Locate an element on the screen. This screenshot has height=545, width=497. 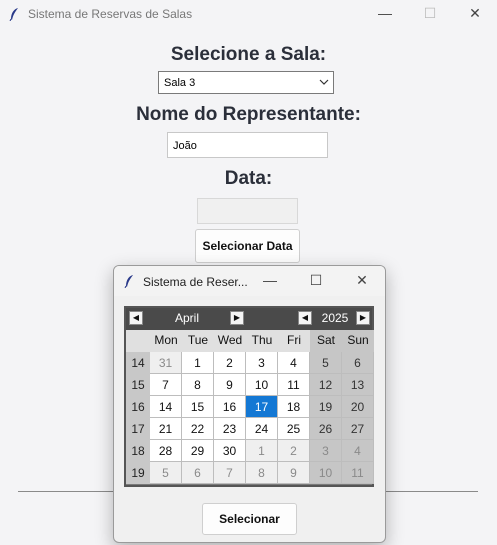
select-date-button: Selecionar Data is located at coordinates (247, 246).